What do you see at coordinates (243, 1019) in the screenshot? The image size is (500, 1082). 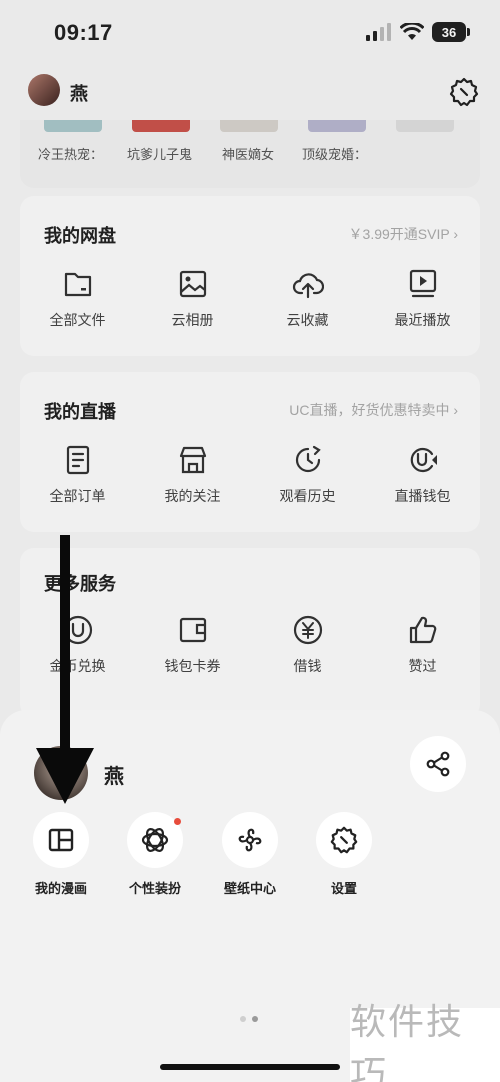 I see `page-dot` at bounding box center [243, 1019].